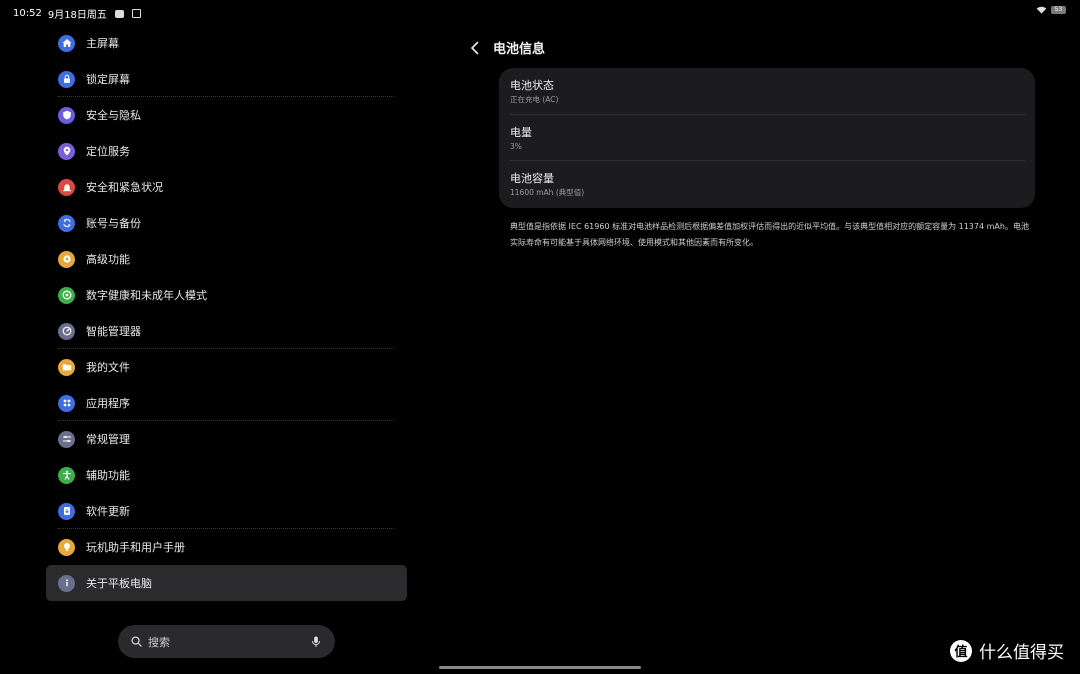 Image resolution: width=1080 pixels, height=674 pixels. What do you see at coordinates (124, 187) in the screenshot?
I see `sidebar-item-label: 安全和紧急状况` at bounding box center [124, 187].